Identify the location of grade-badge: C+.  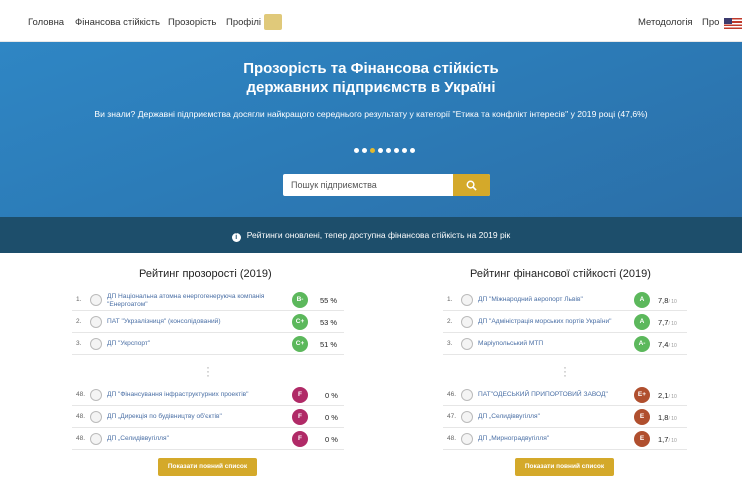
(300, 344).